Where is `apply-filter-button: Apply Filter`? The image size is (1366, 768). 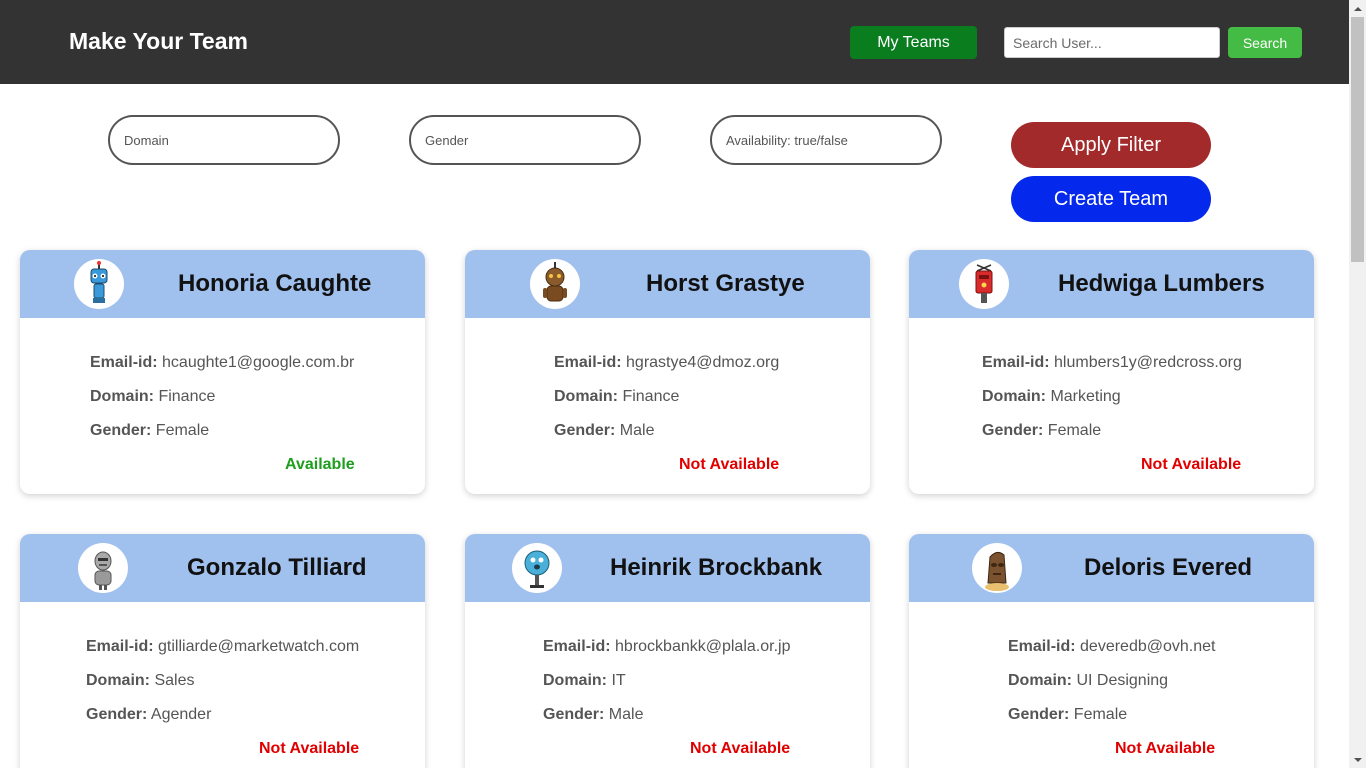
apply-filter-button: Apply Filter is located at coordinates (1111, 145).